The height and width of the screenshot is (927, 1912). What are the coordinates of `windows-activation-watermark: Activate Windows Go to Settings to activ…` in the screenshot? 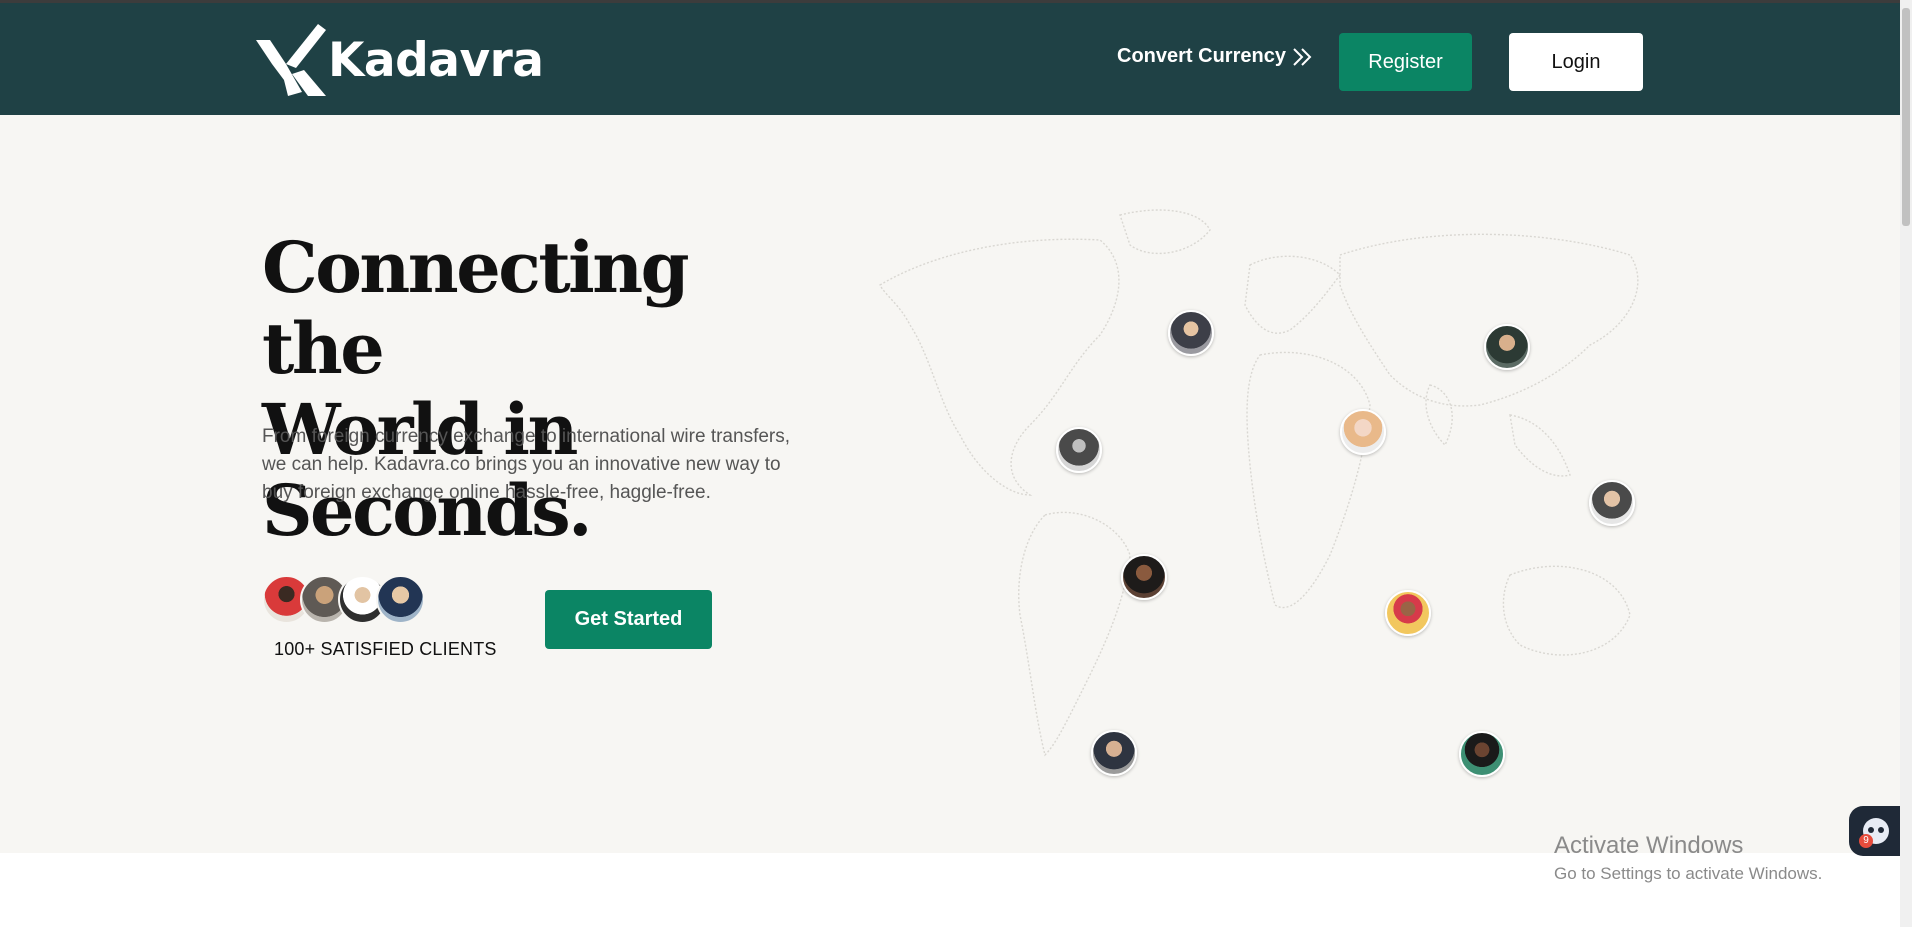 It's located at (1688, 859).